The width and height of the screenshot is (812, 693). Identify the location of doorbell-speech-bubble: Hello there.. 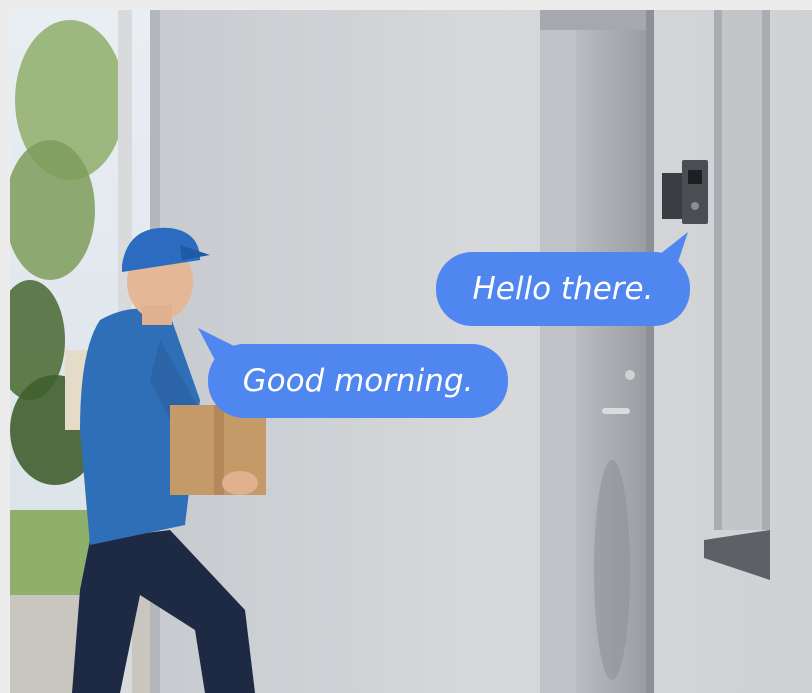
(563, 289).